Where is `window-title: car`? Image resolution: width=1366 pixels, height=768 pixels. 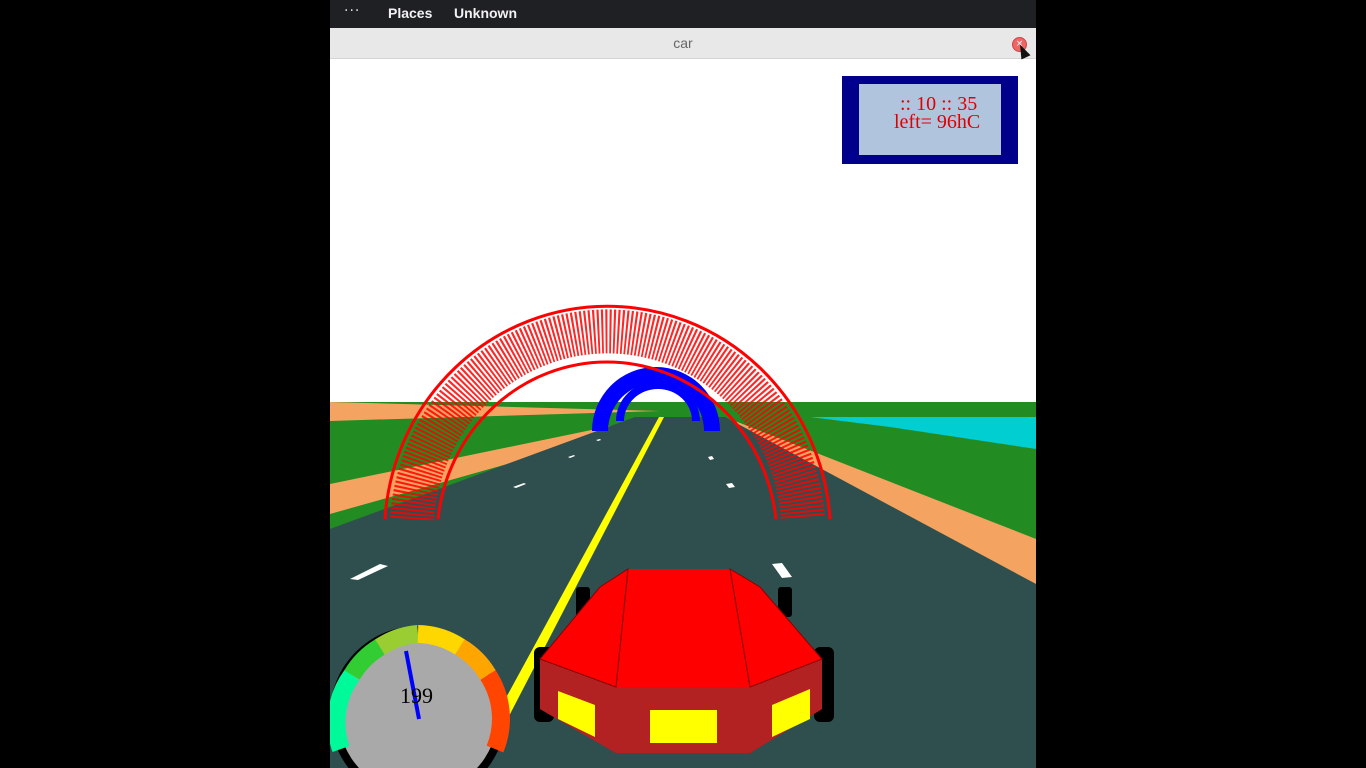
window-title: car is located at coordinates (683, 43).